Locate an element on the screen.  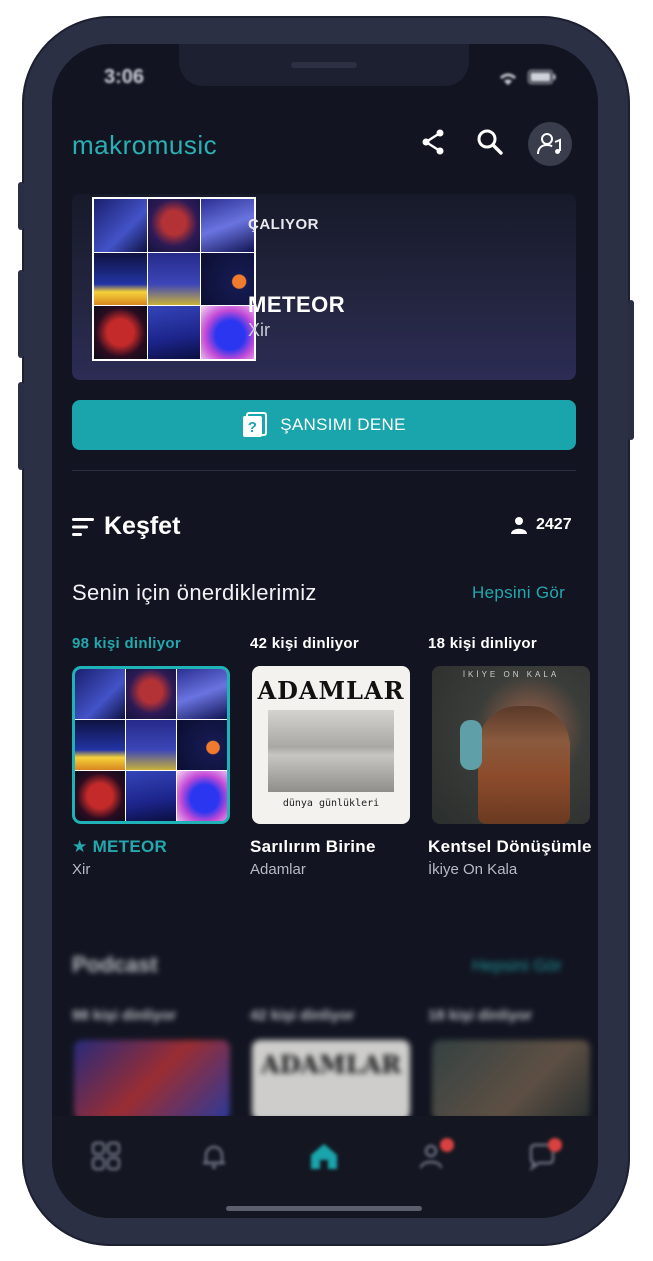
track-3-cover: İKİYE ON KALA is located at coordinates (511, 745).